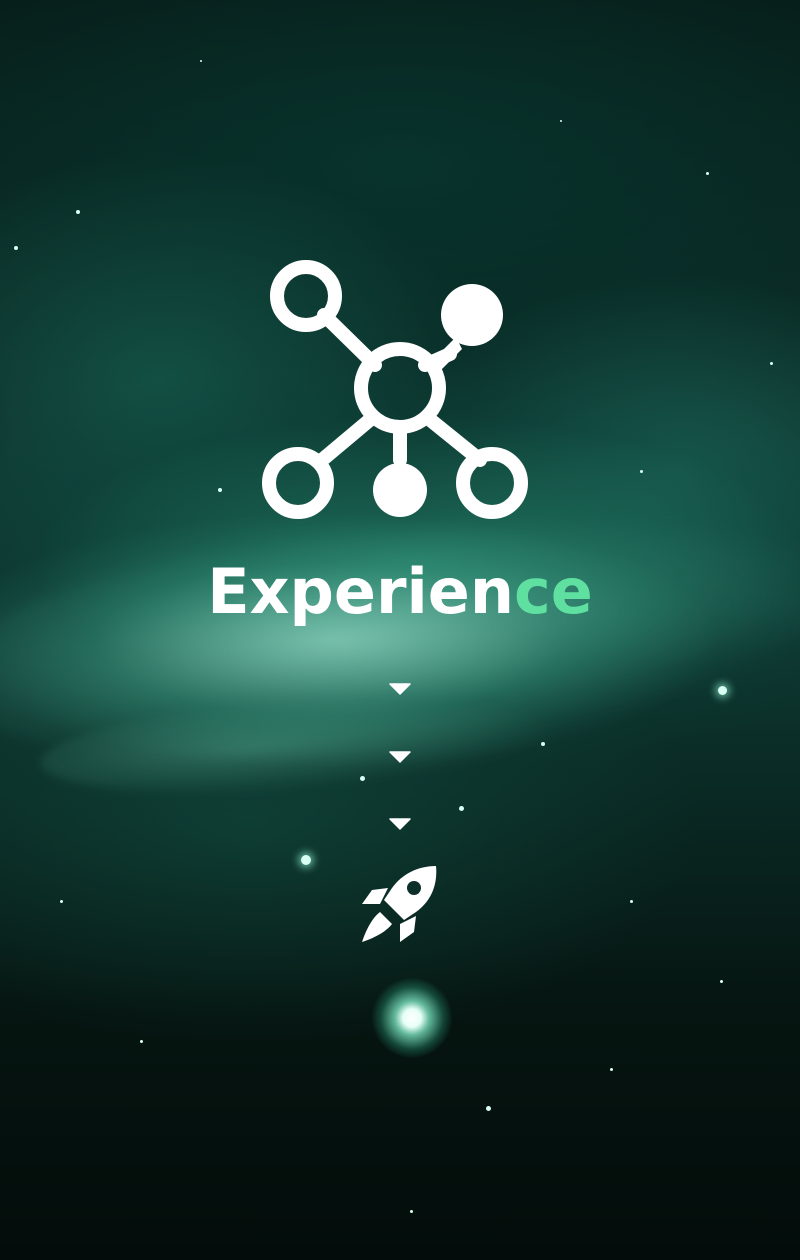 This screenshot has height=1260, width=800. I want to click on rocket-icon, so click(400, 904).